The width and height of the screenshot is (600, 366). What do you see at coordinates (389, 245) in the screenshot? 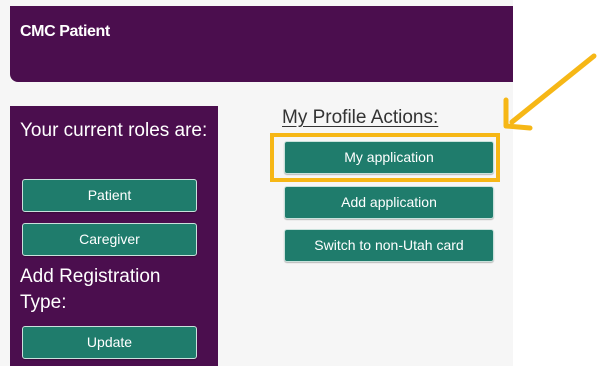
I see `switch-card-button: Switch to non-Utah card` at bounding box center [389, 245].